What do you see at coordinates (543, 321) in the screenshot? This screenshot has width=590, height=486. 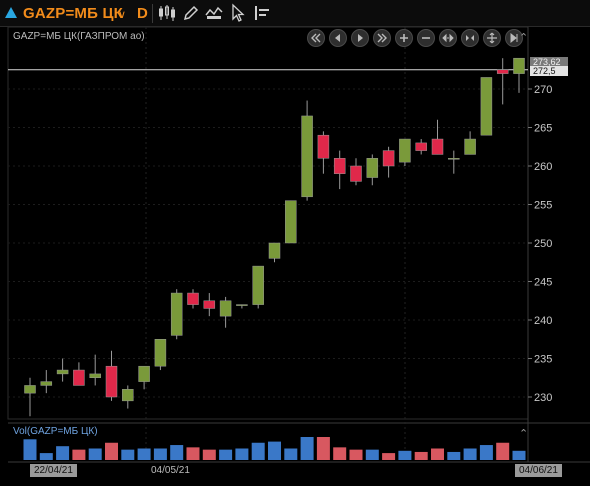 I see `y-tick-label: 240` at bounding box center [543, 321].